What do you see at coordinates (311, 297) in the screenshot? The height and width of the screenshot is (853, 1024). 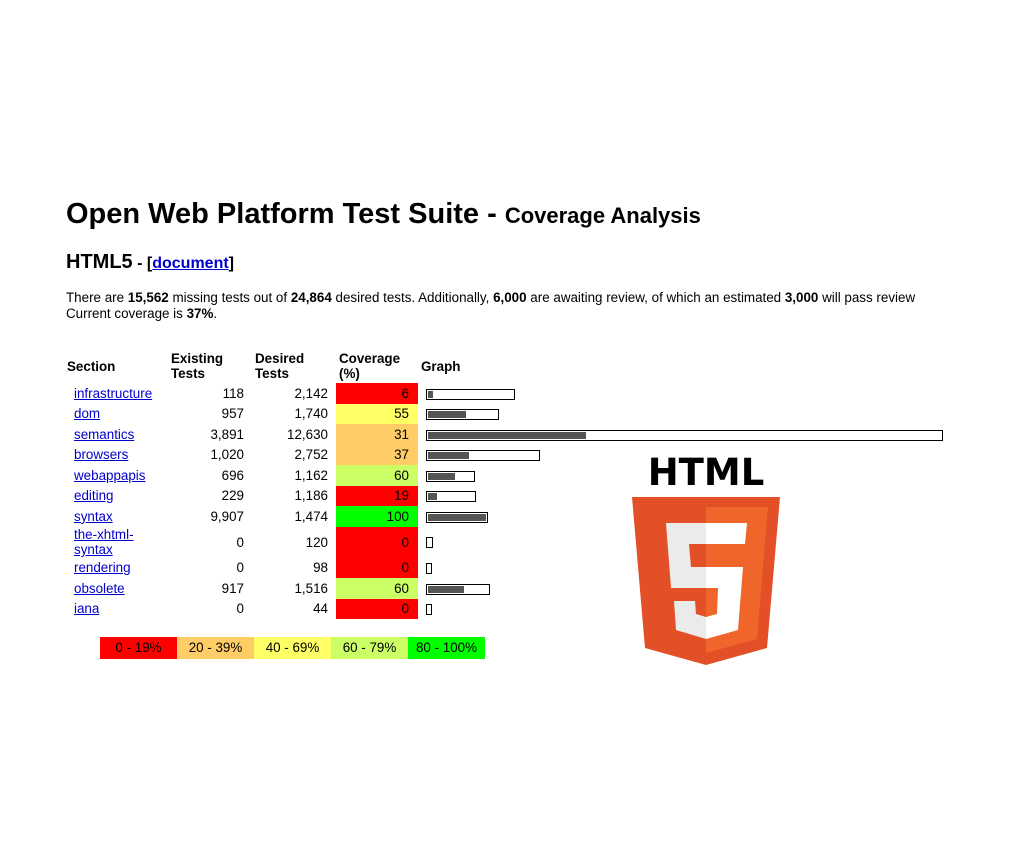 I see `desired-count: 24,864` at bounding box center [311, 297].